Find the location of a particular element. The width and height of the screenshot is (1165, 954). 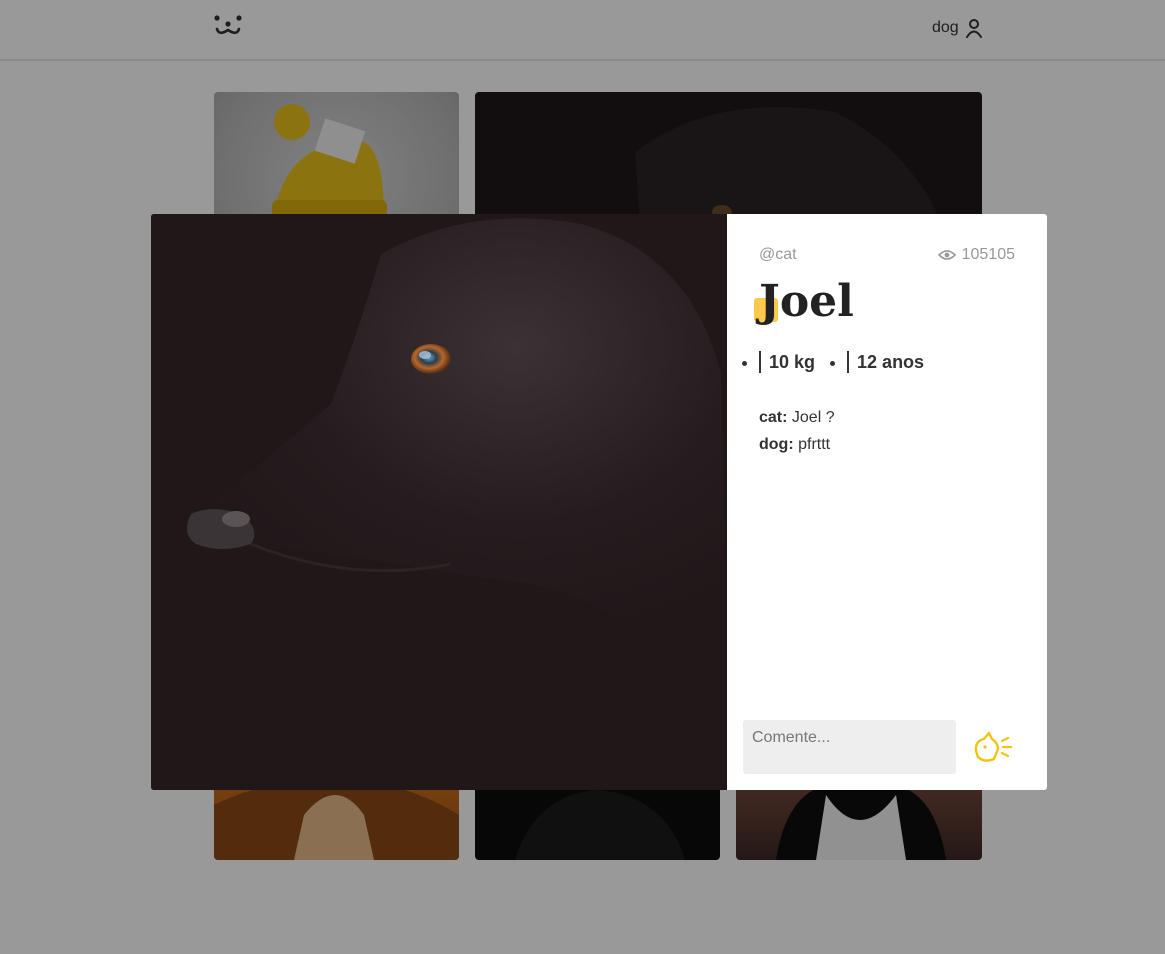

views-count: 105105 is located at coordinates (988, 254).